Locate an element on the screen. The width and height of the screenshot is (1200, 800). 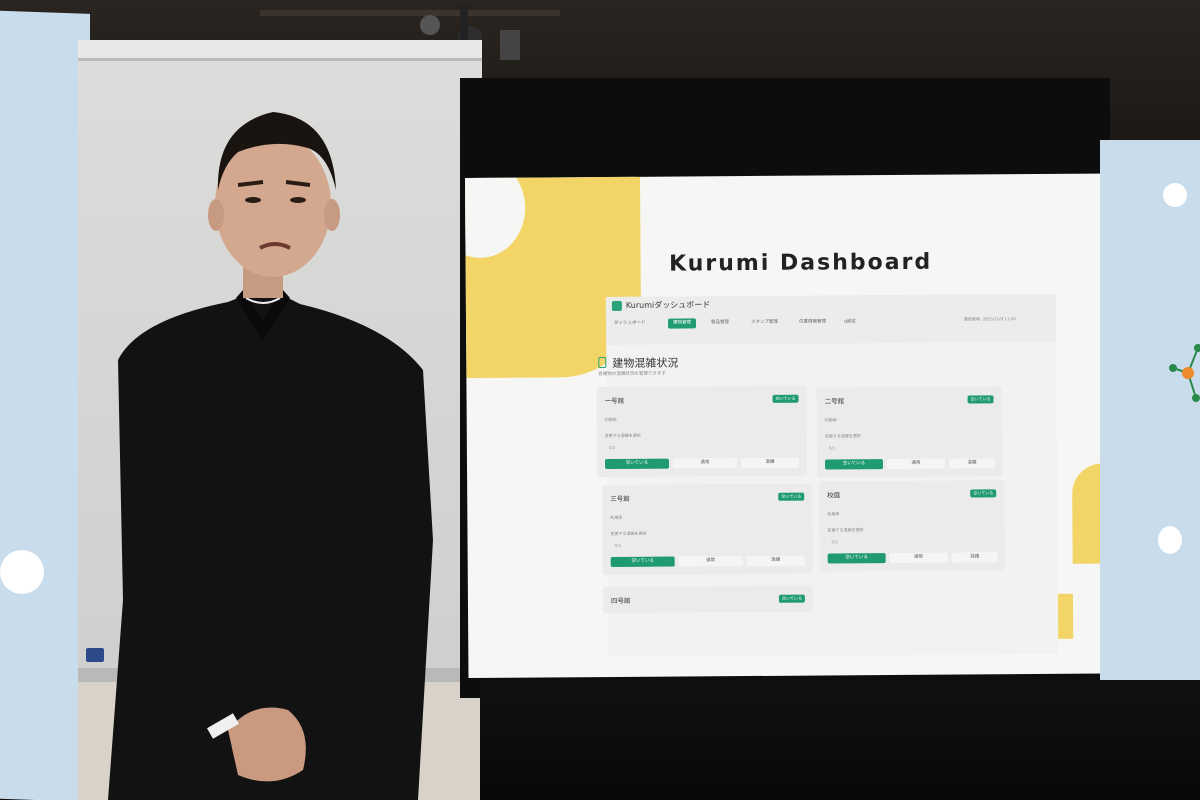
app-name: Kurumiダッシュボード is located at coordinates (668, 305).